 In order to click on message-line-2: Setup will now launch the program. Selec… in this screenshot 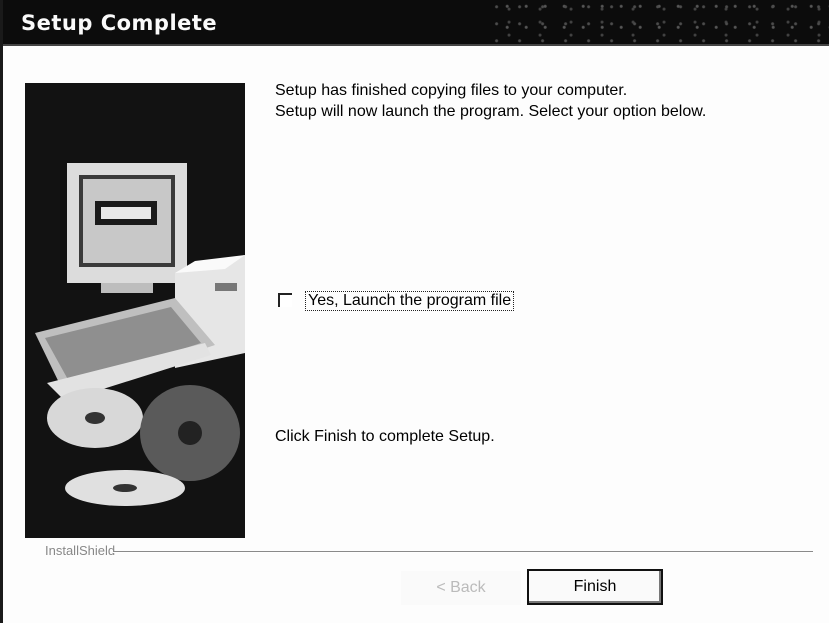, I will do `click(491, 111)`.